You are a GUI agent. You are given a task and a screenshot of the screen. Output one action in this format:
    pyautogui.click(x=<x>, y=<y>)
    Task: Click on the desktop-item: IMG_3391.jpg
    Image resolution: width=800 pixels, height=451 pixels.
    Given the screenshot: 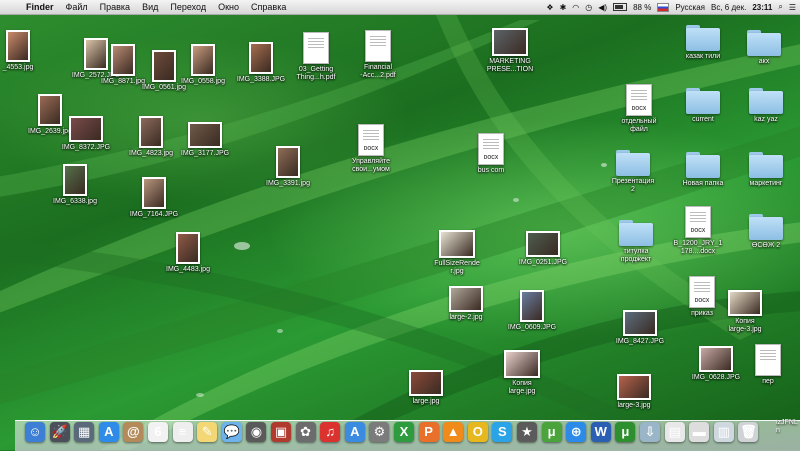 What is the action you would take?
    pyautogui.click(x=288, y=167)
    